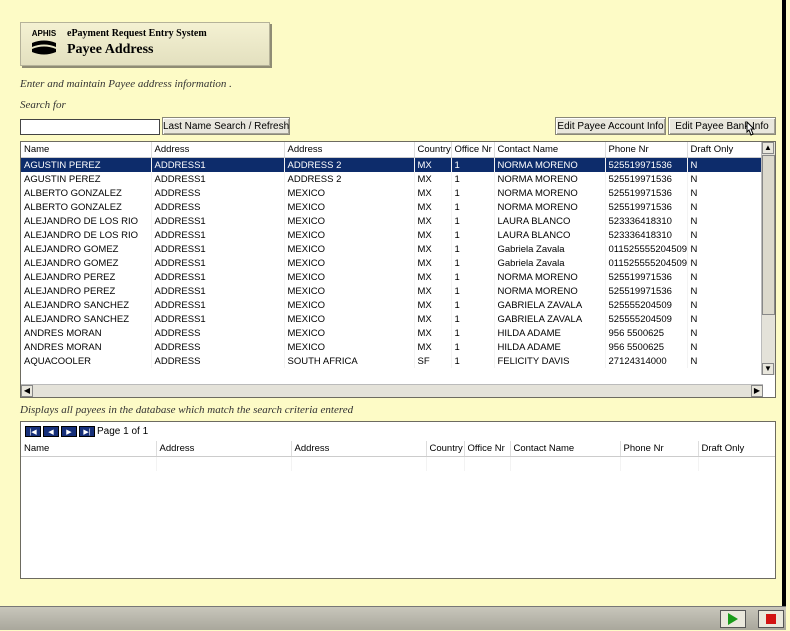 The image size is (790, 631). Describe the element at coordinates (392, 390) in the screenshot. I see `results-horizontal-scrollbar: ◀ ▶` at that location.